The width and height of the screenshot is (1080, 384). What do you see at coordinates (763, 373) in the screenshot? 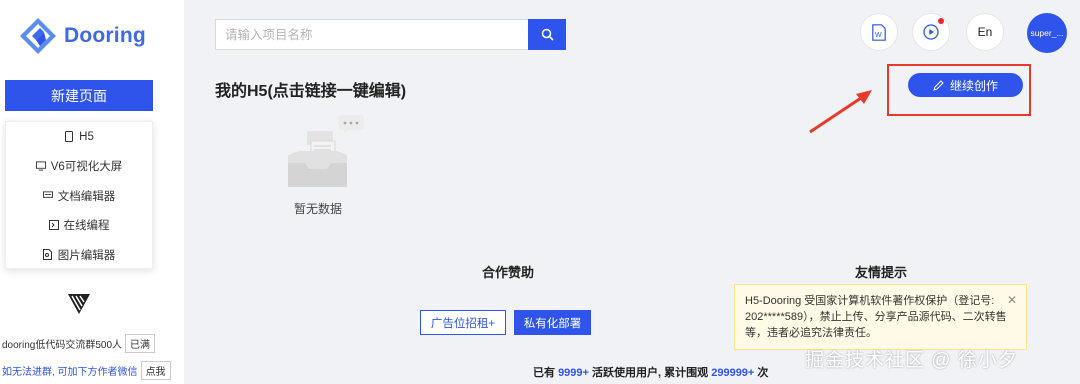
I see `stats-suffix: 次` at bounding box center [763, 373].